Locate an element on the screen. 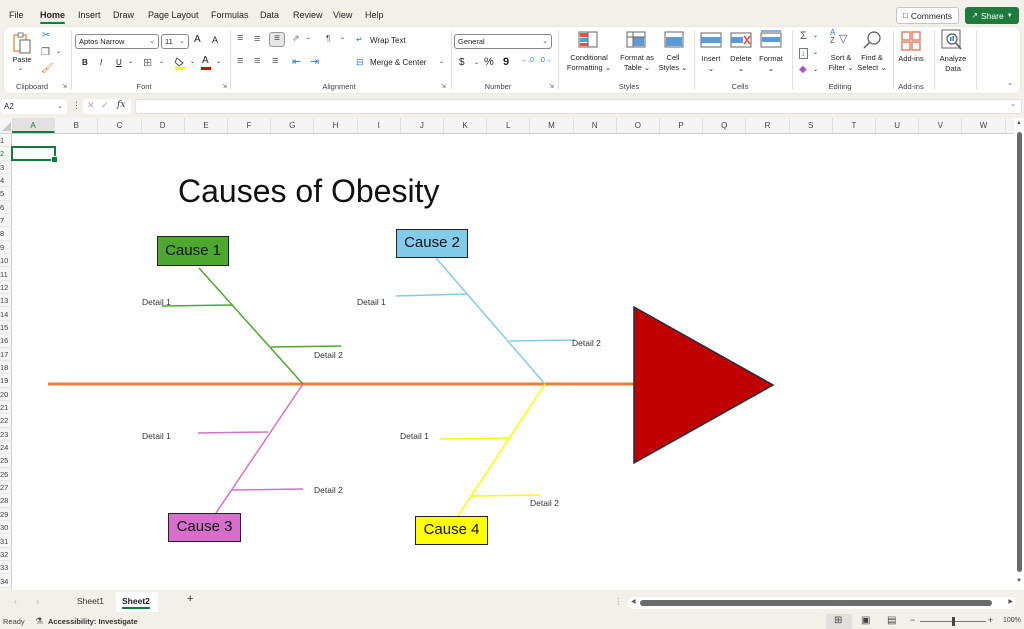  text-direction-icon: ¶ is located at coordinates (328, 38).